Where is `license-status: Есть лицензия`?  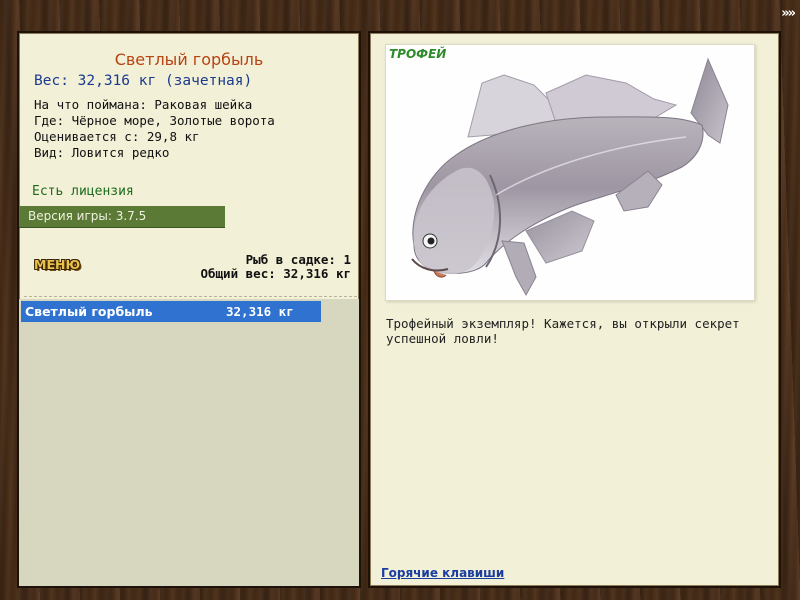 license-status: Есть лицензия is located at coordinates (83, 191).